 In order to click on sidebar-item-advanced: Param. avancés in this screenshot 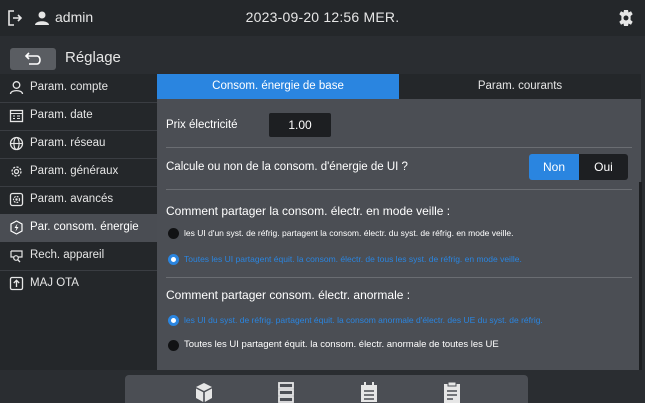, I will do `click(78, 200)`.